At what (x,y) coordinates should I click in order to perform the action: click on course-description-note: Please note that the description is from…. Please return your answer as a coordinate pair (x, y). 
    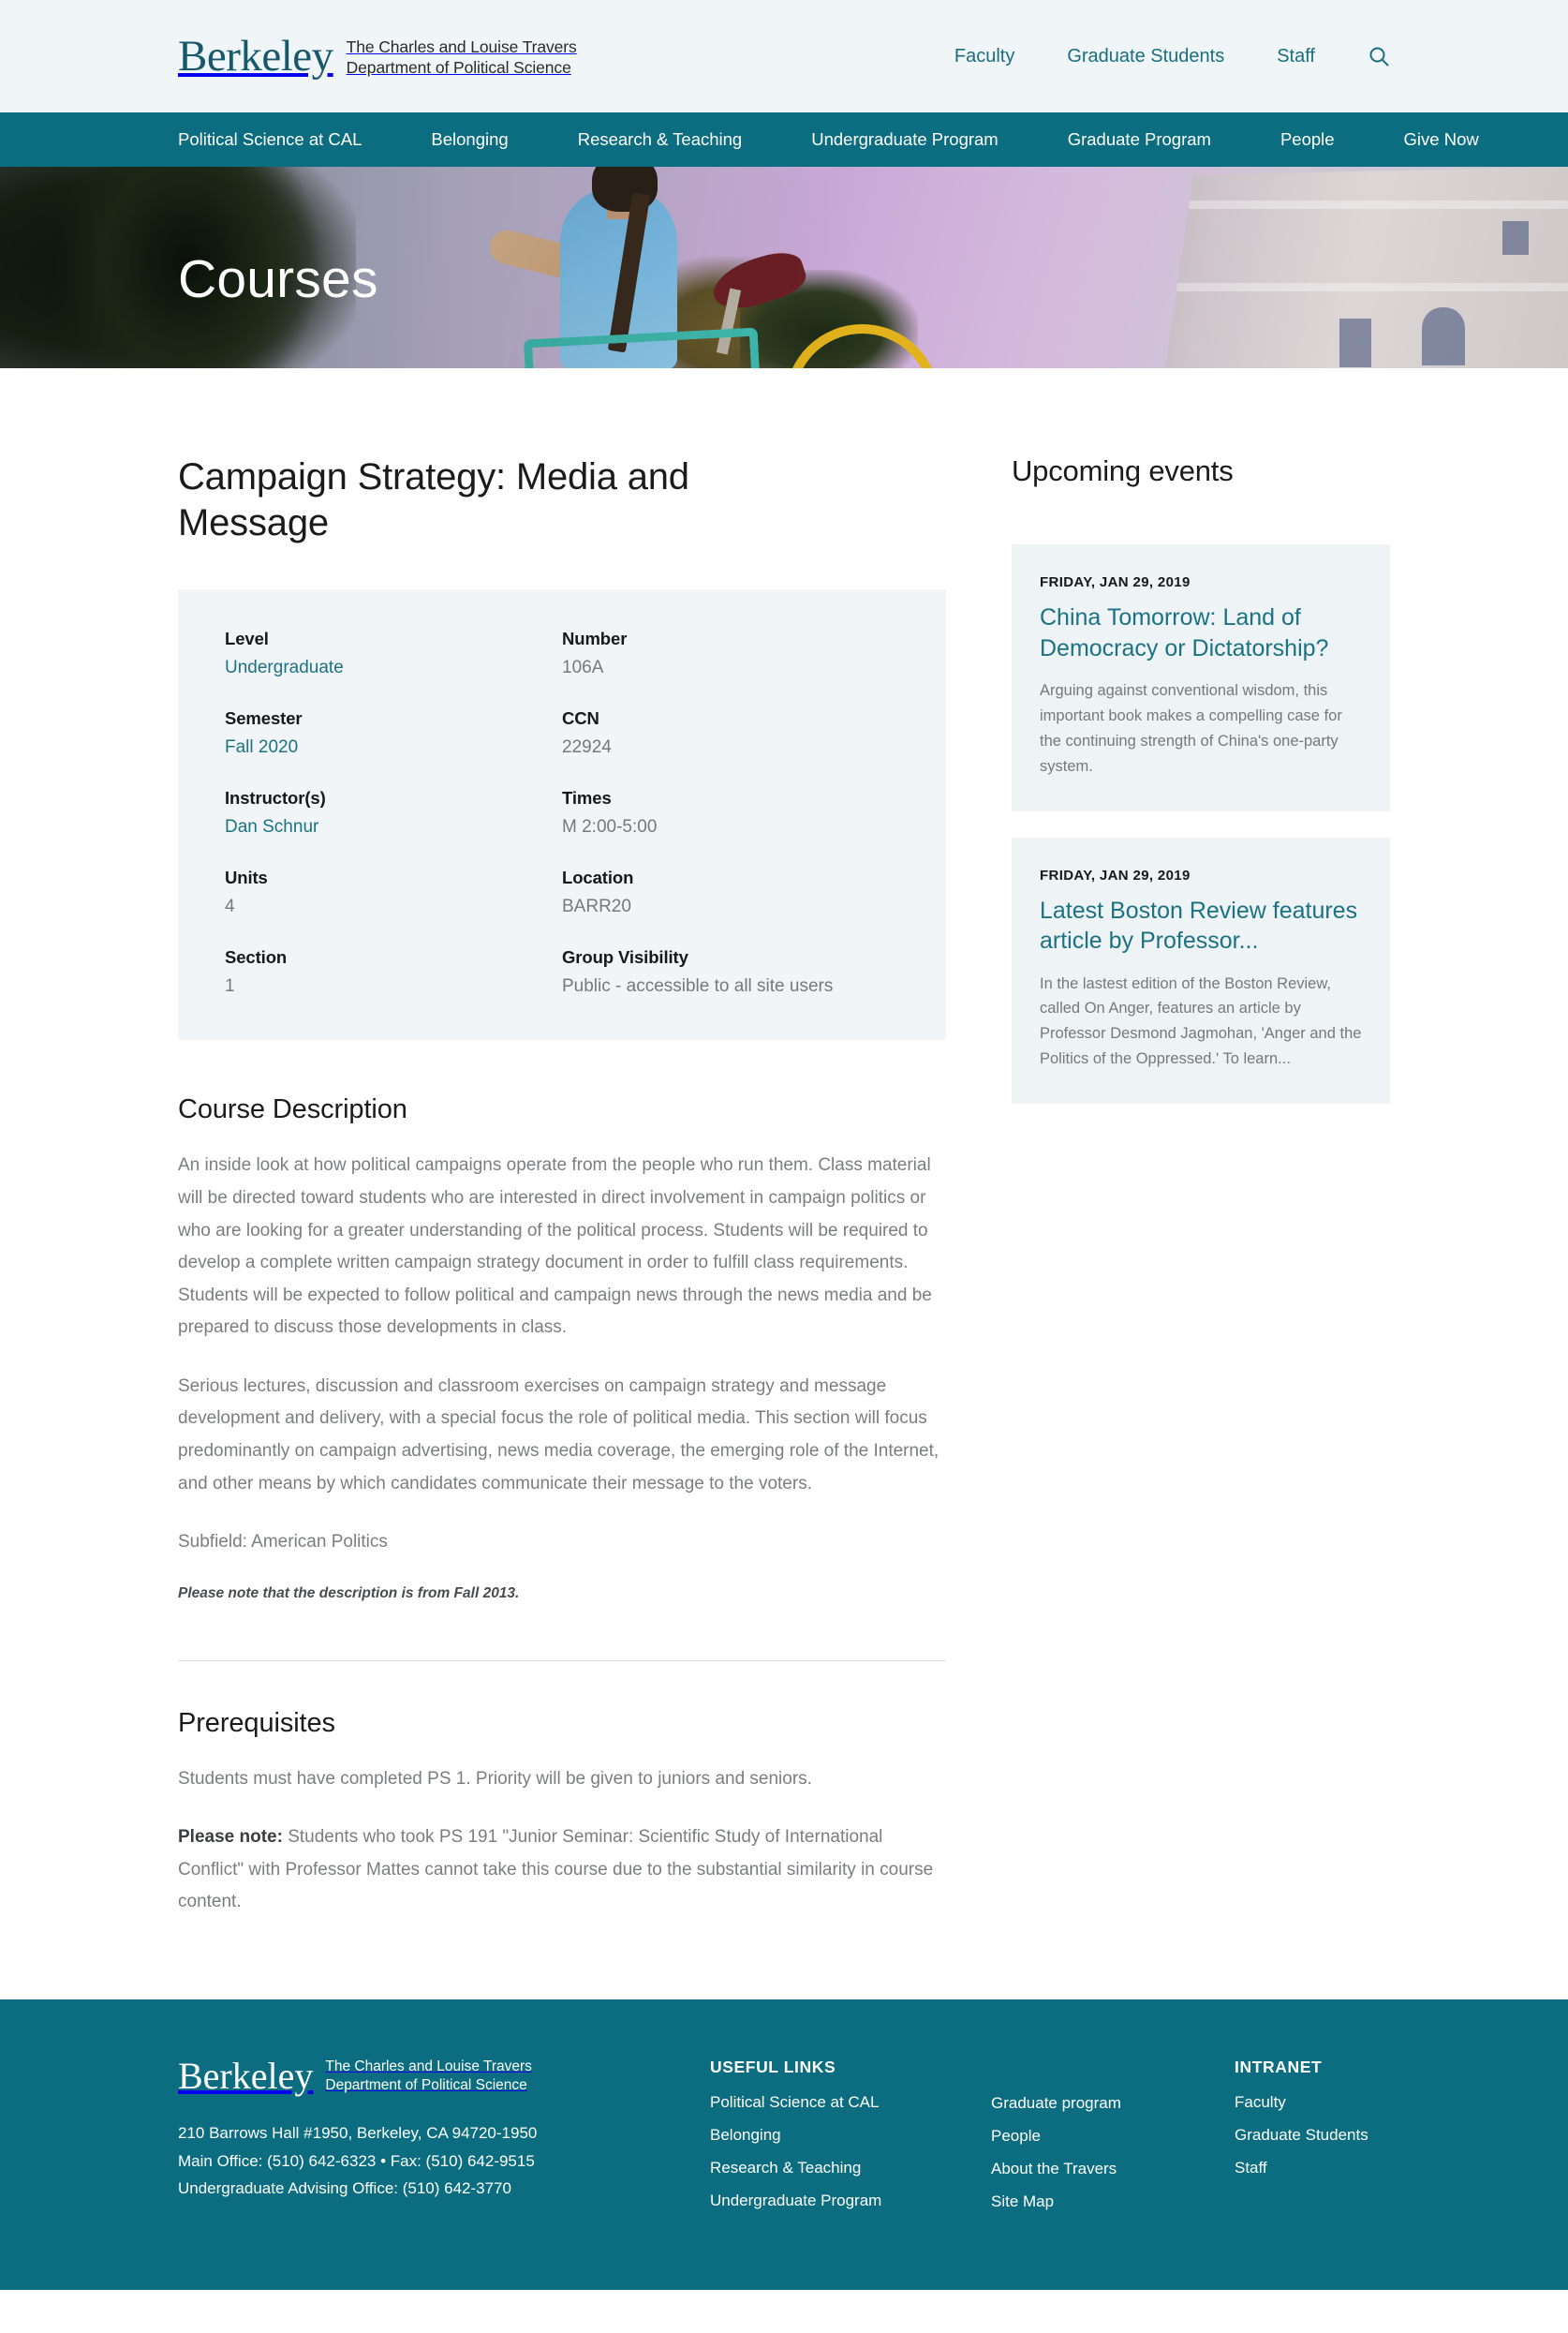
    Looking at the image, I should click on (349, 1593).